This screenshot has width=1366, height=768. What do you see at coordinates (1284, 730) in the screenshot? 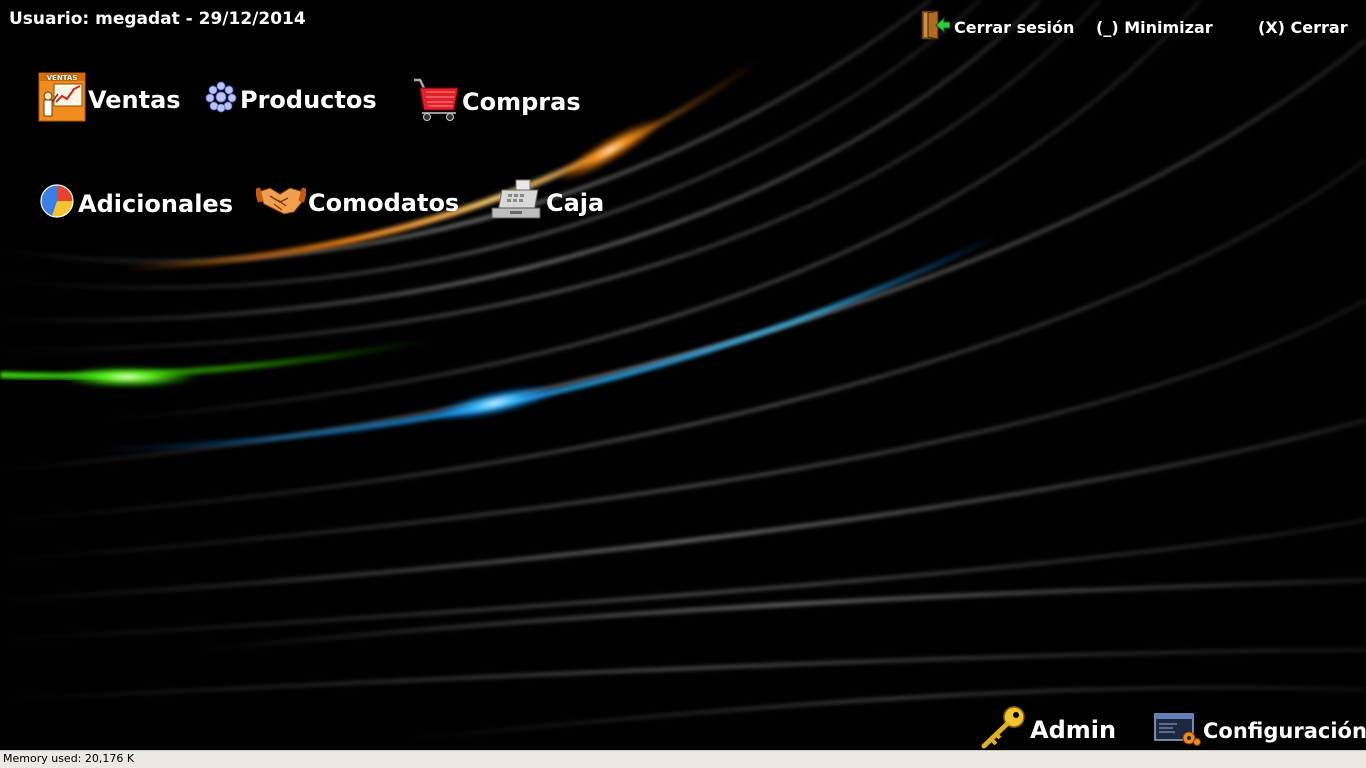
I see `configuration-label: Configuración` at bounding box center [1284, 730].